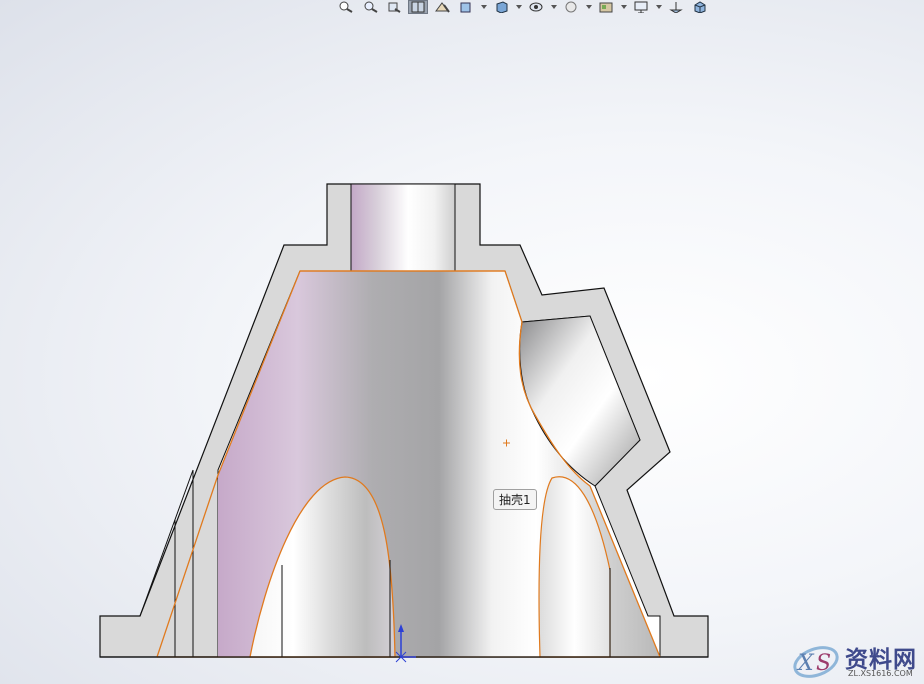  Describe the element at coordinates (823, 663) in the screenshot. I see `svg-text: S` at that location.